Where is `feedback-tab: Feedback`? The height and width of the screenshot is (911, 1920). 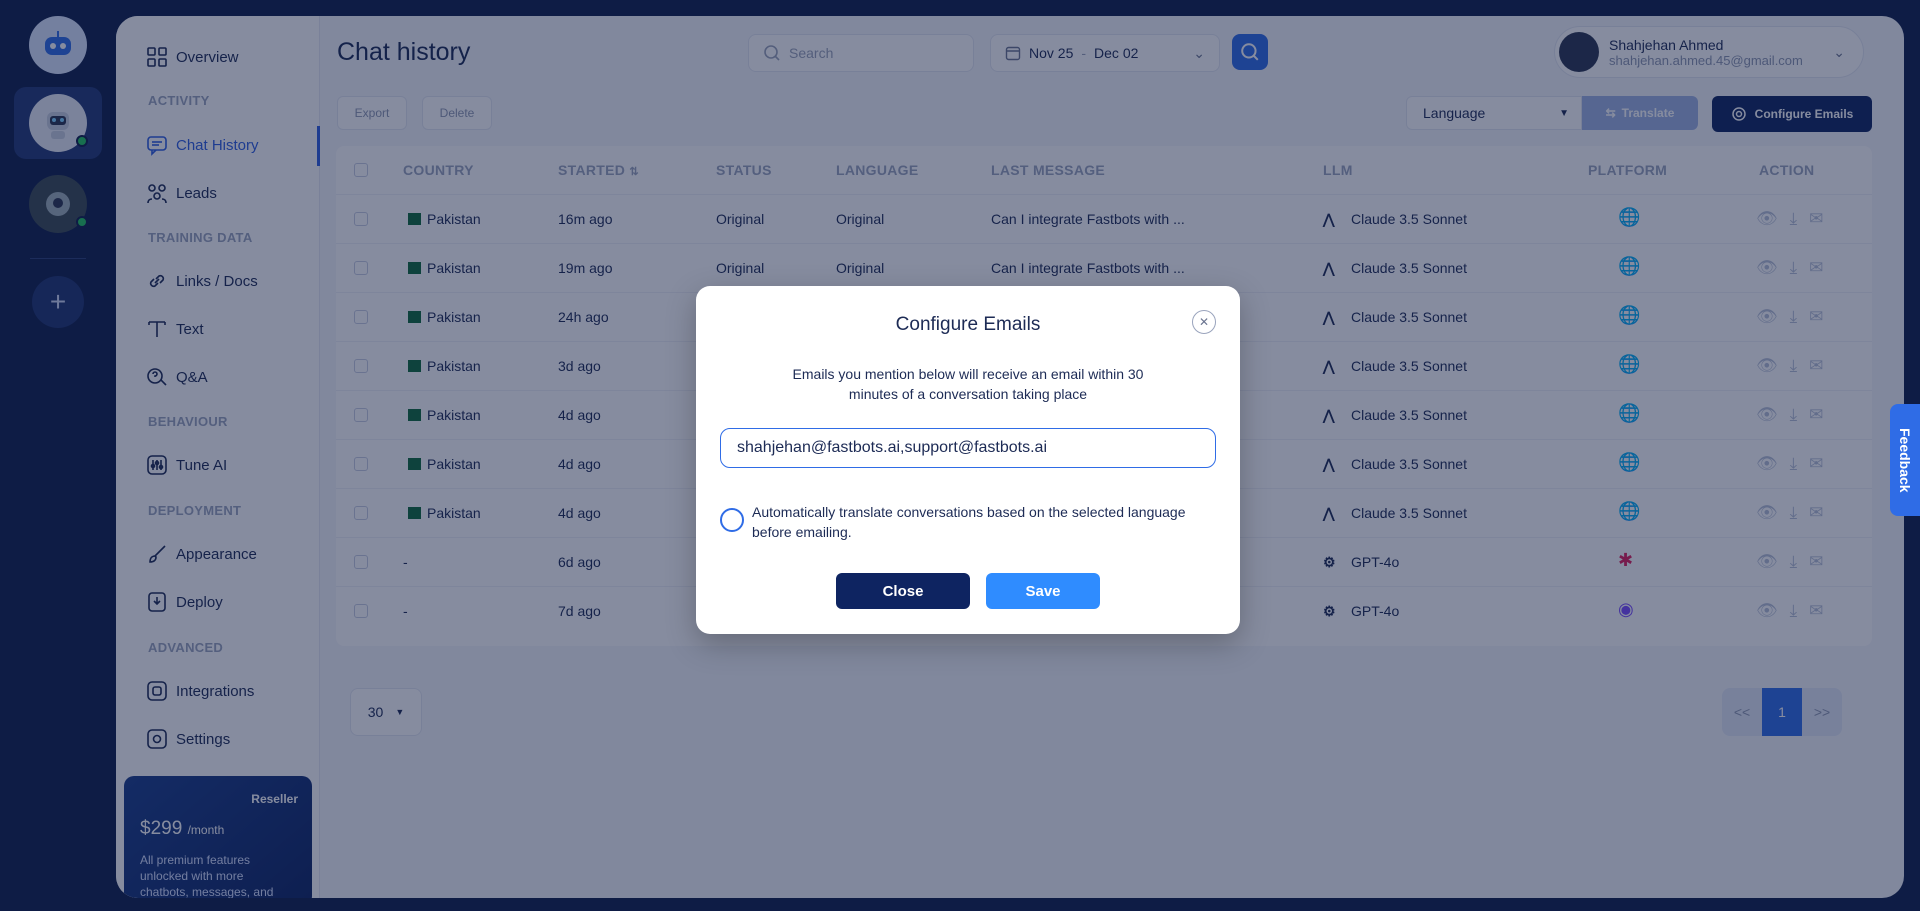
feedback-tab: Feedback is located at coordinates (1905, 460).